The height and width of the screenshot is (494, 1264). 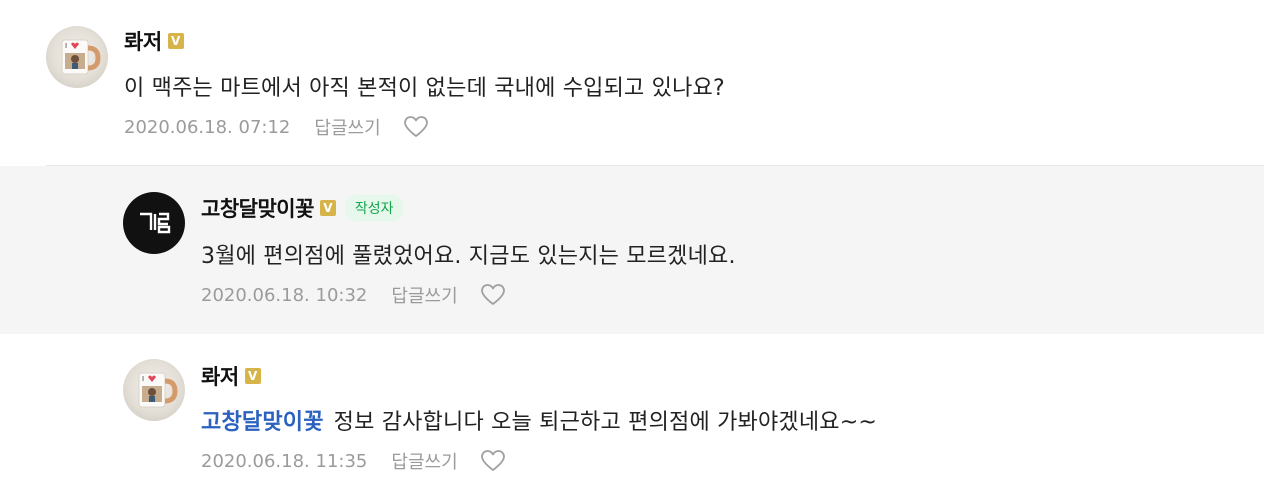 What do you see at coordinates (374, 208) in the screenshot?
I see `author-tag-badge: 작성자` at bounding box center [374, 208].